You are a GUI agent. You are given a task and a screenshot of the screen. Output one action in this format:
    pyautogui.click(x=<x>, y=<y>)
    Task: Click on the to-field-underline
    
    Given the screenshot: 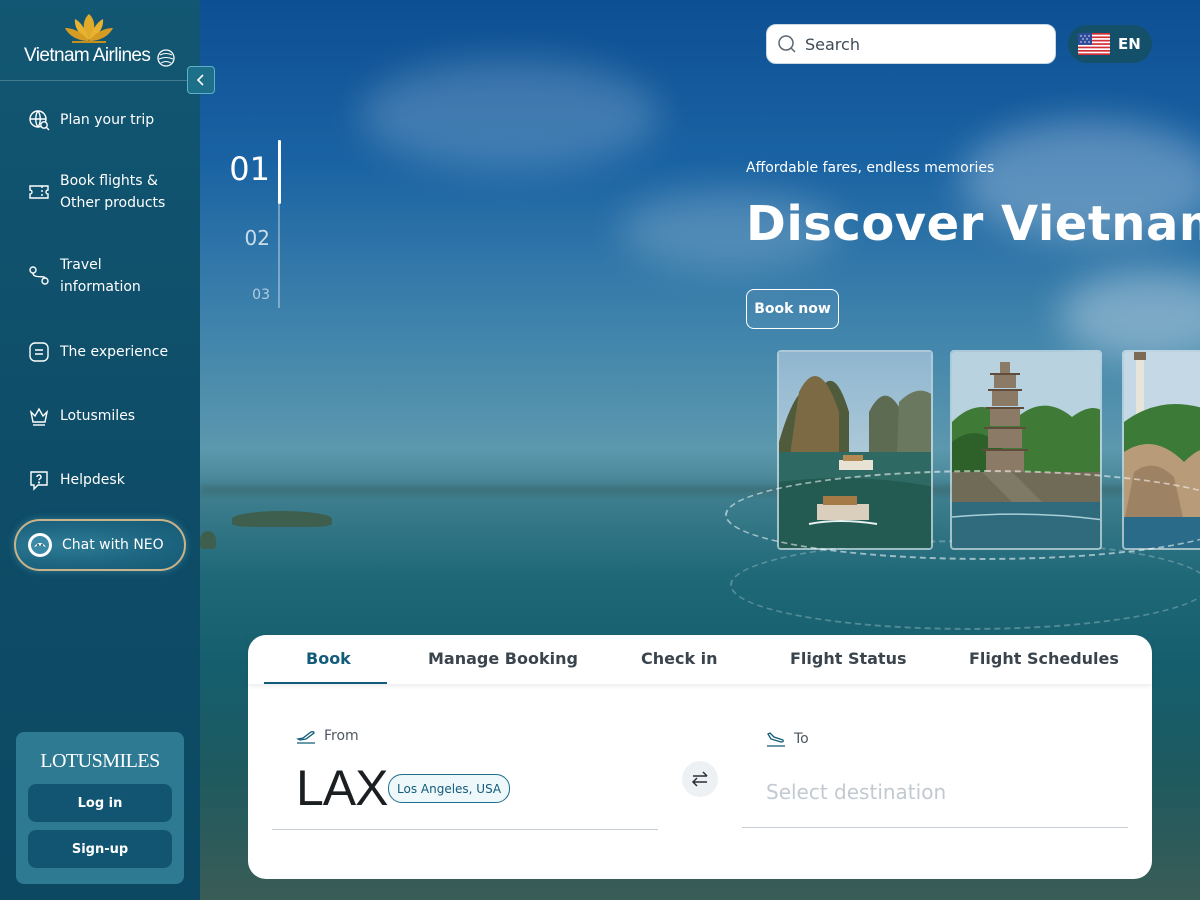 What is the action you would take?
    pyautogui.click(x=935, y=827)
    